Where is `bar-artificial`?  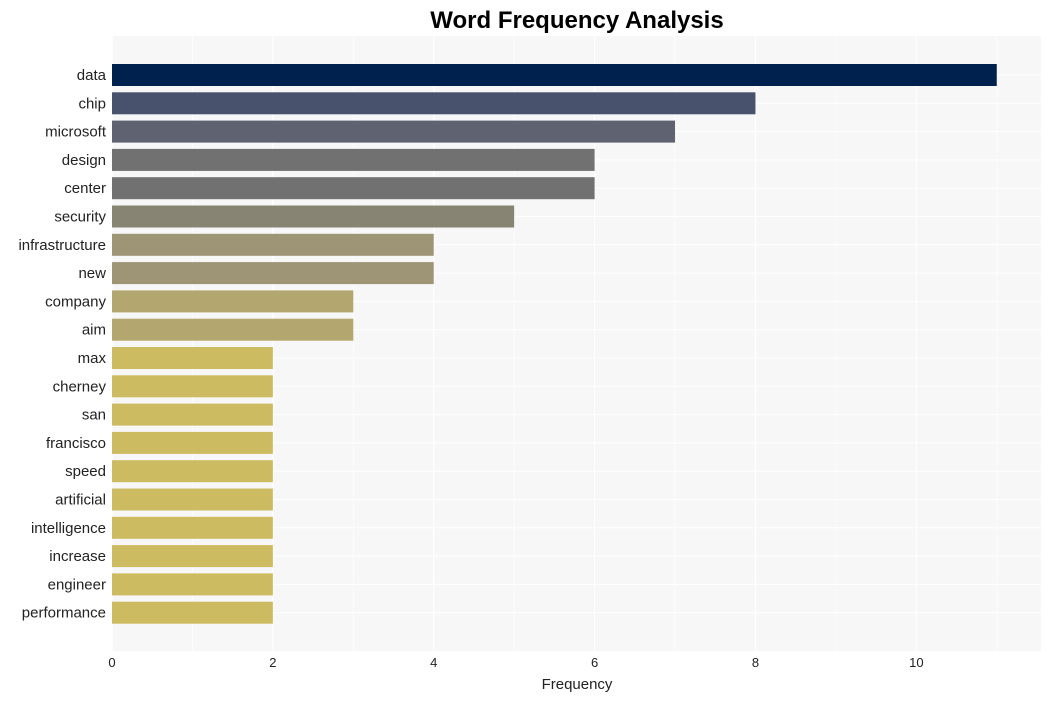
bar-artificial is located at coordinates (192, 499).